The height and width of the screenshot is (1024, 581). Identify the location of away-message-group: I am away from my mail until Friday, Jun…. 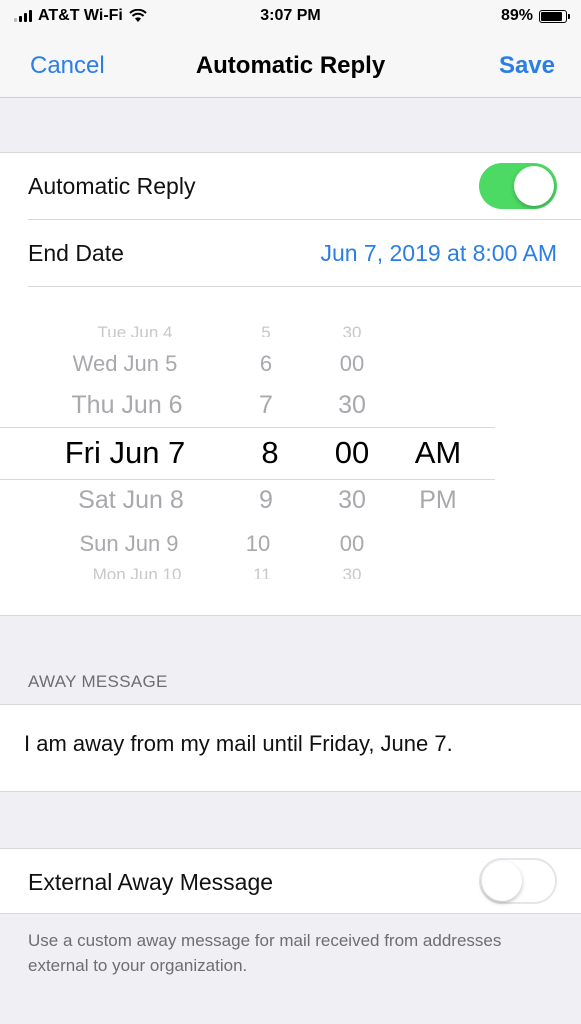
(290, 748).